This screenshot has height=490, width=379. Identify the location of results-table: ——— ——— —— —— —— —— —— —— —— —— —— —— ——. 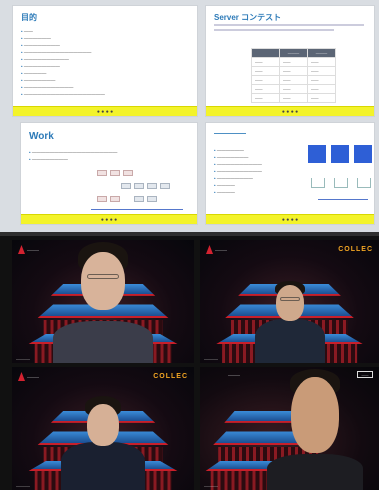
(293, 75).